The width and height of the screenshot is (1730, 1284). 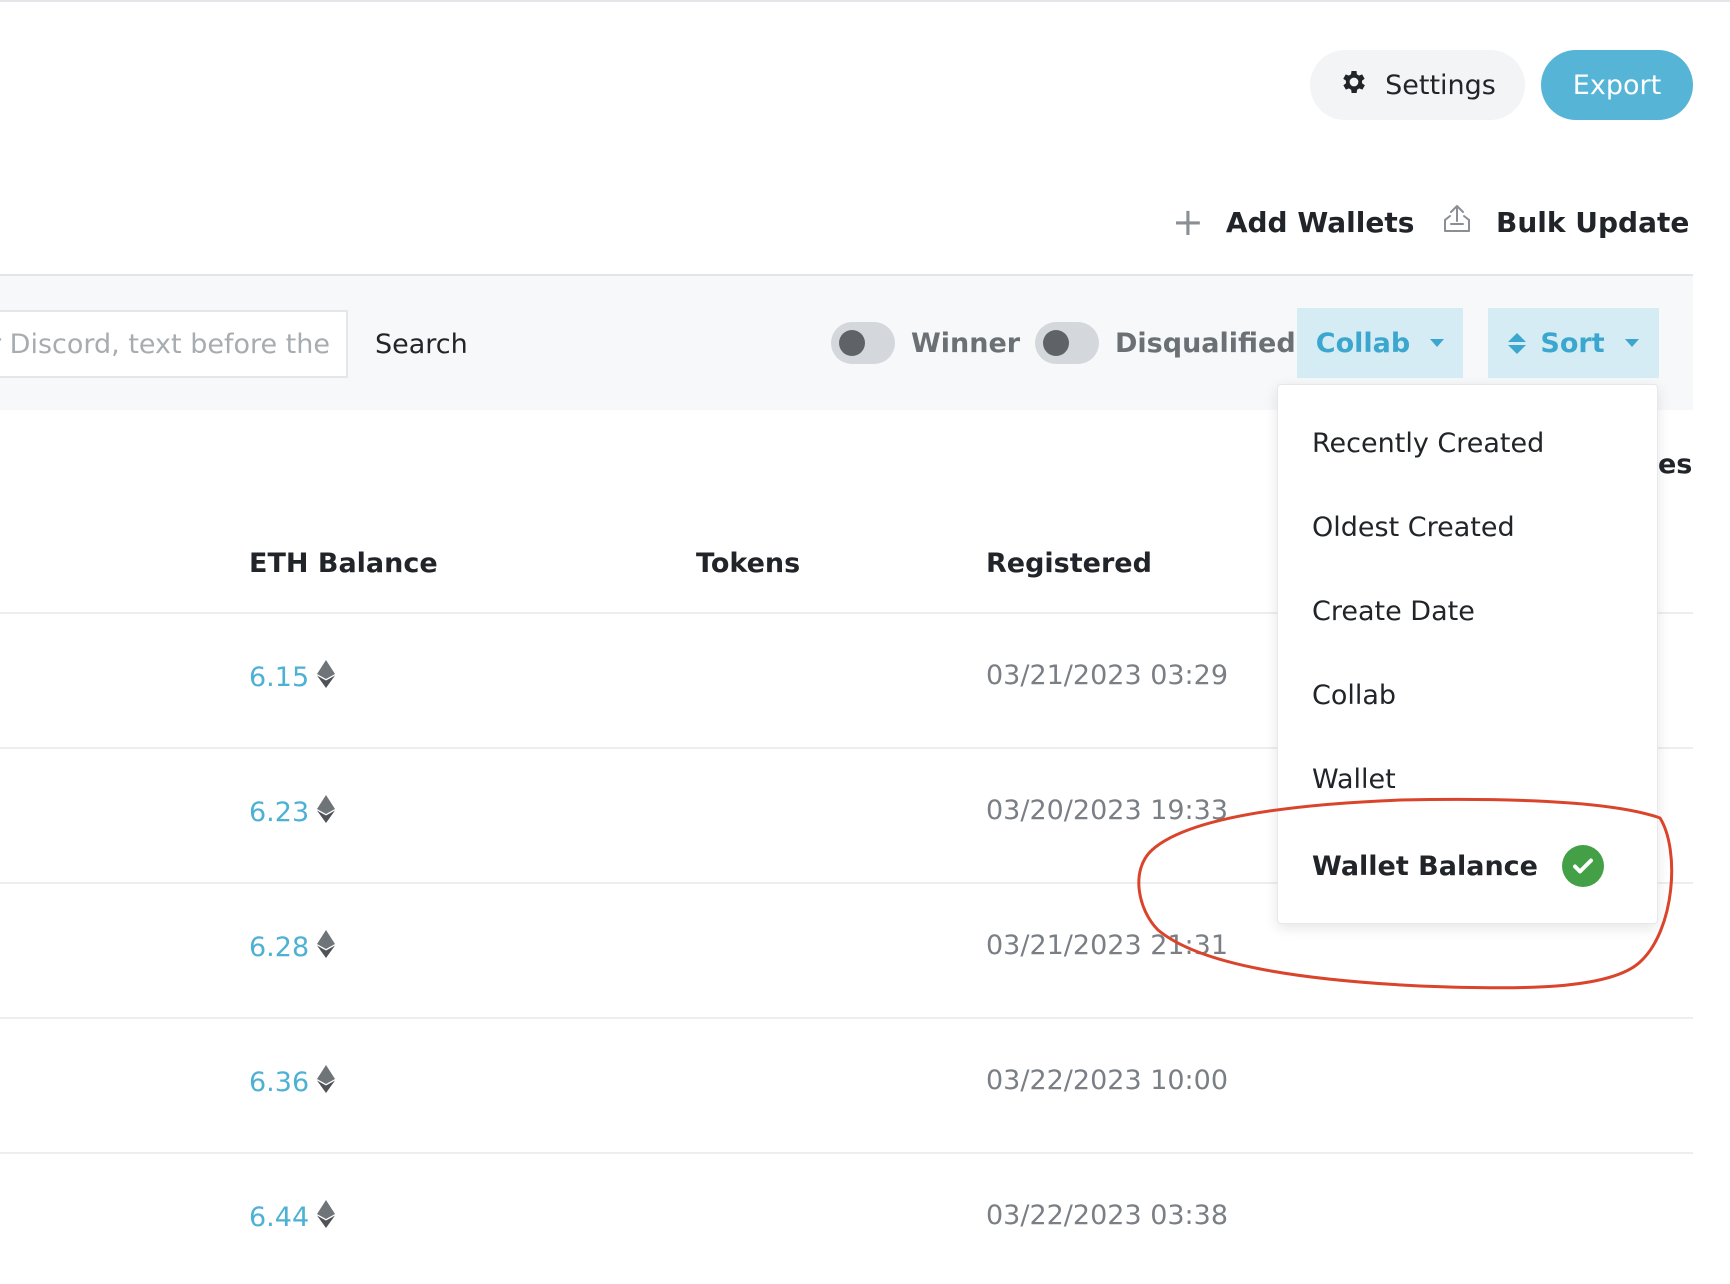 What do you see at coordinates (1107, 1215) in the screenshot?
I see `table-row-registered: 03/22/2023 03:38` at bounding box center [1107, 1215].